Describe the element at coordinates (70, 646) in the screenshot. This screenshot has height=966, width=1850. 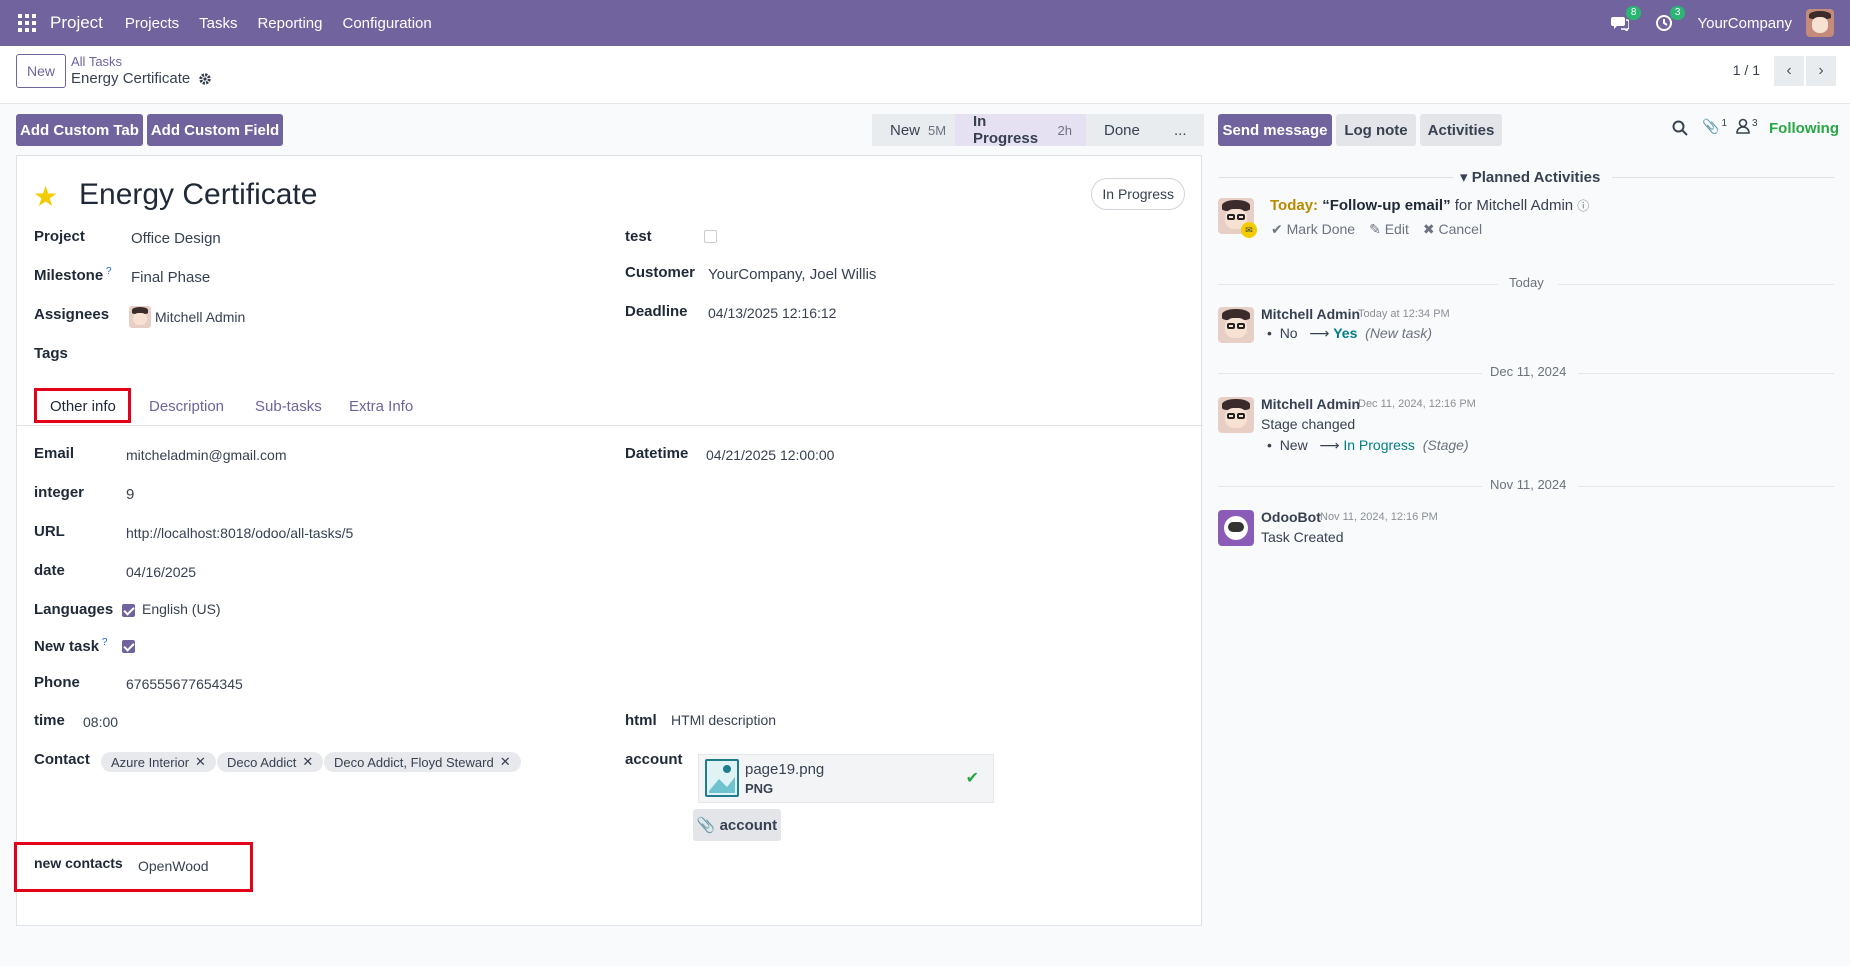
I see `new-task-label: New task ?` at that location.